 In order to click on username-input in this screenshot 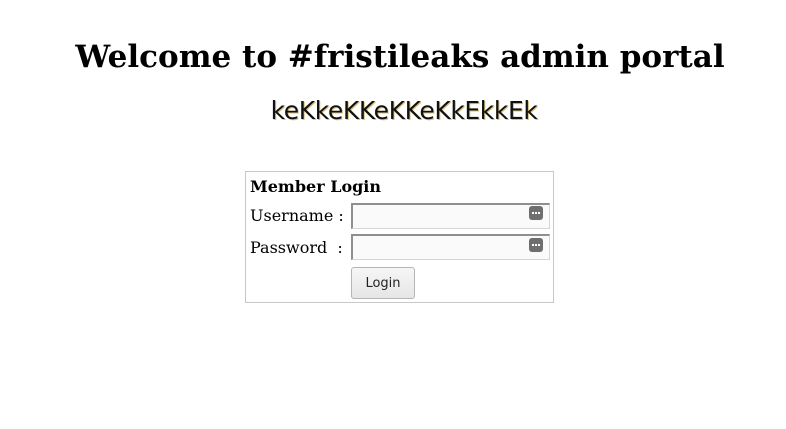, I will do `click(450, 216)`.